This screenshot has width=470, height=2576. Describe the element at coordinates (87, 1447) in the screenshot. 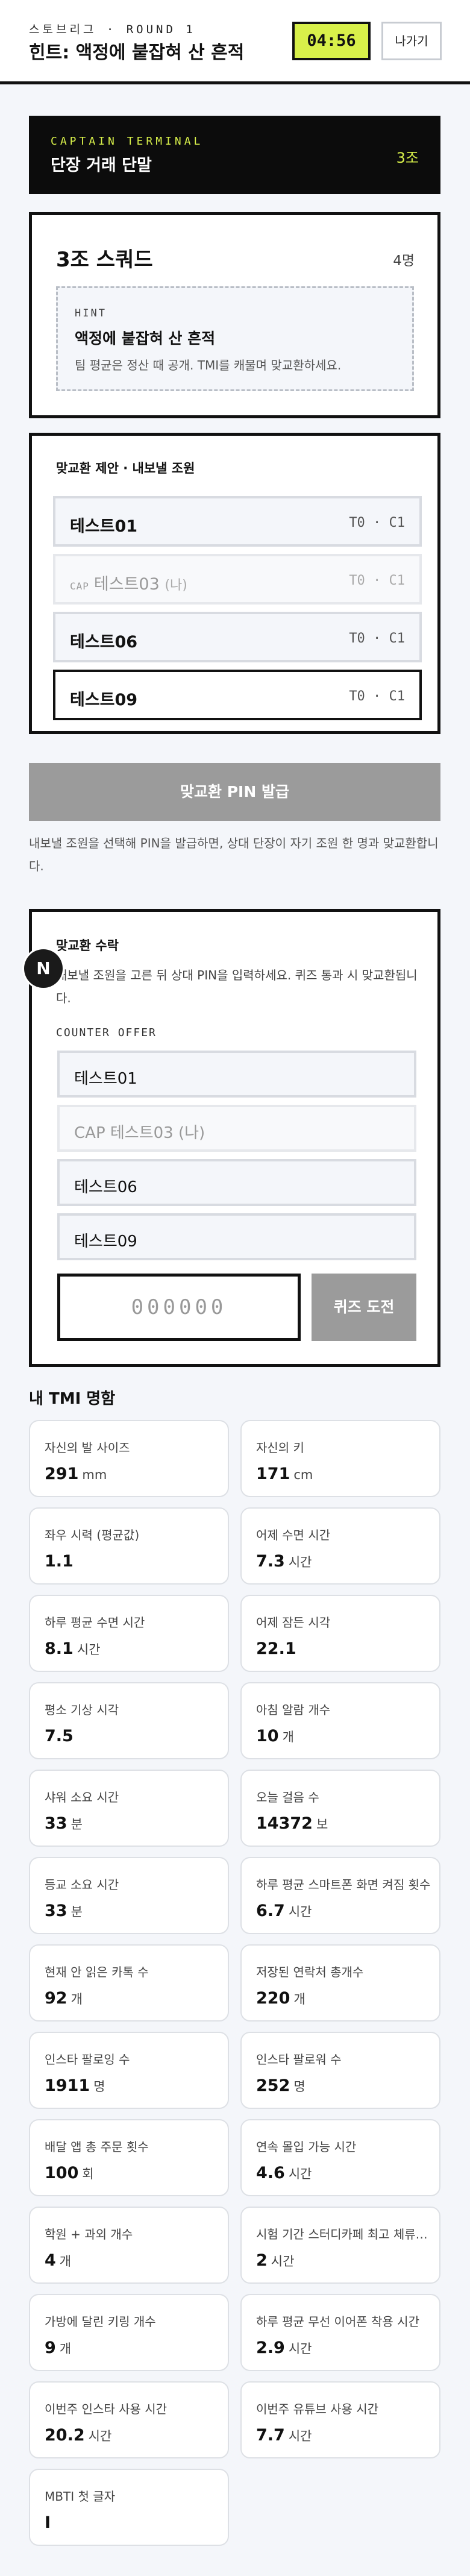

I see `tmi-question: 자신의 발 사이즈` at that location.